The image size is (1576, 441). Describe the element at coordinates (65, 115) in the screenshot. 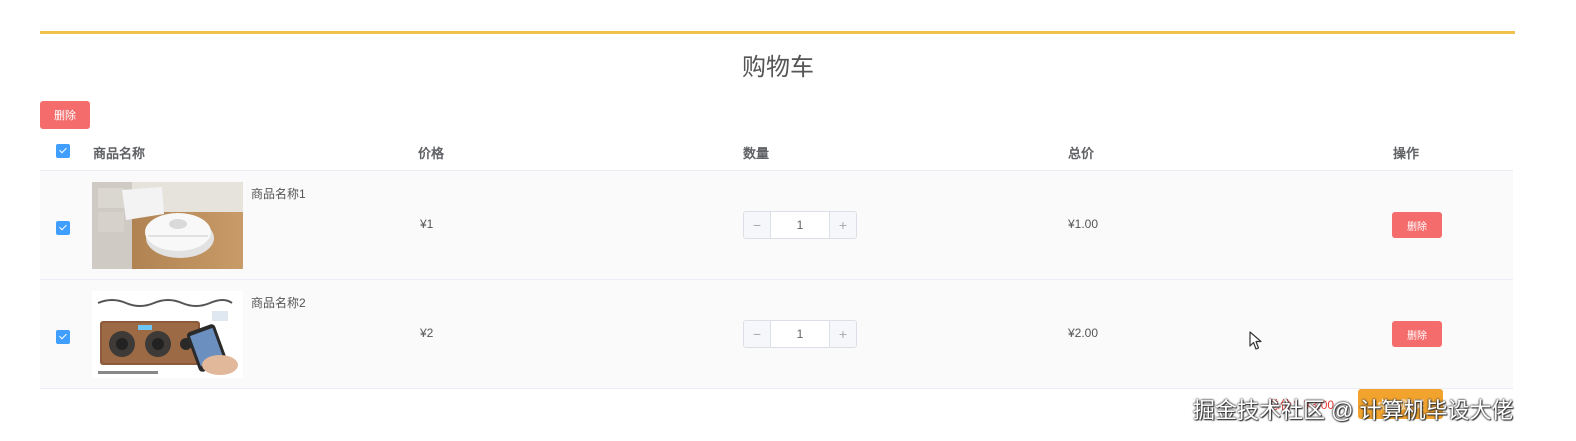

I see `bulk-delete-button: 删除` at that location.